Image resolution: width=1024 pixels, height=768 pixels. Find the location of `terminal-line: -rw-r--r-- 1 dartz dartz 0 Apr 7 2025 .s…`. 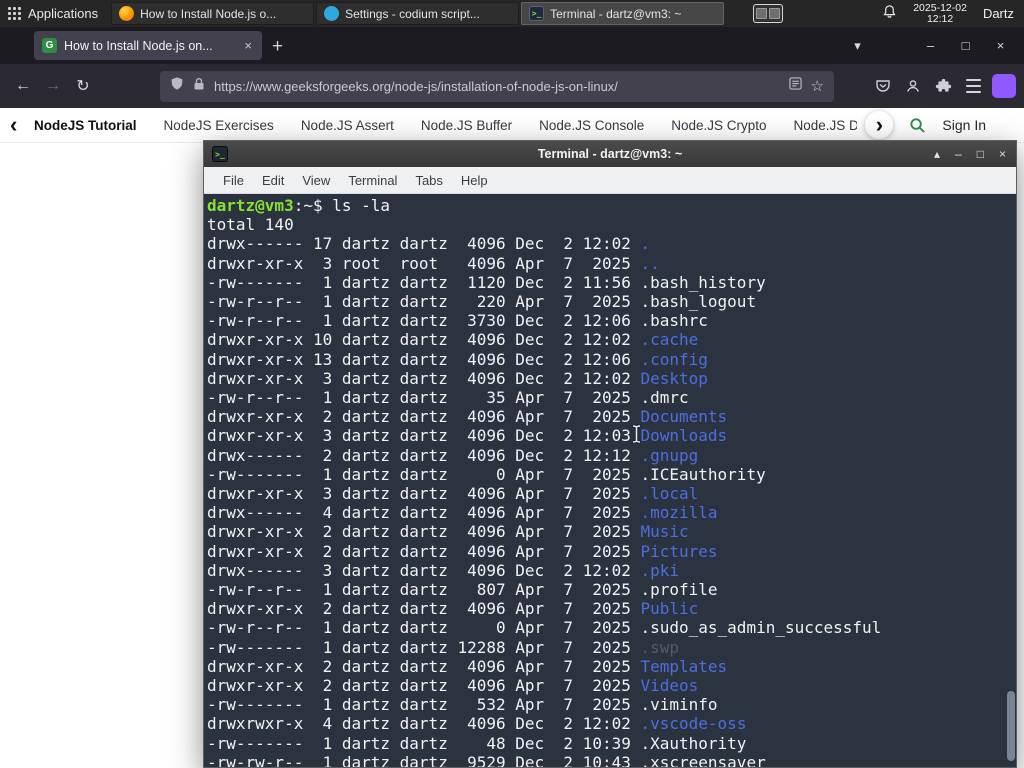

terminal-line: -rw-r--r-- 1 dartz dartz 0 Apr 7 2025 .s… is located at coordinates (544, 628).